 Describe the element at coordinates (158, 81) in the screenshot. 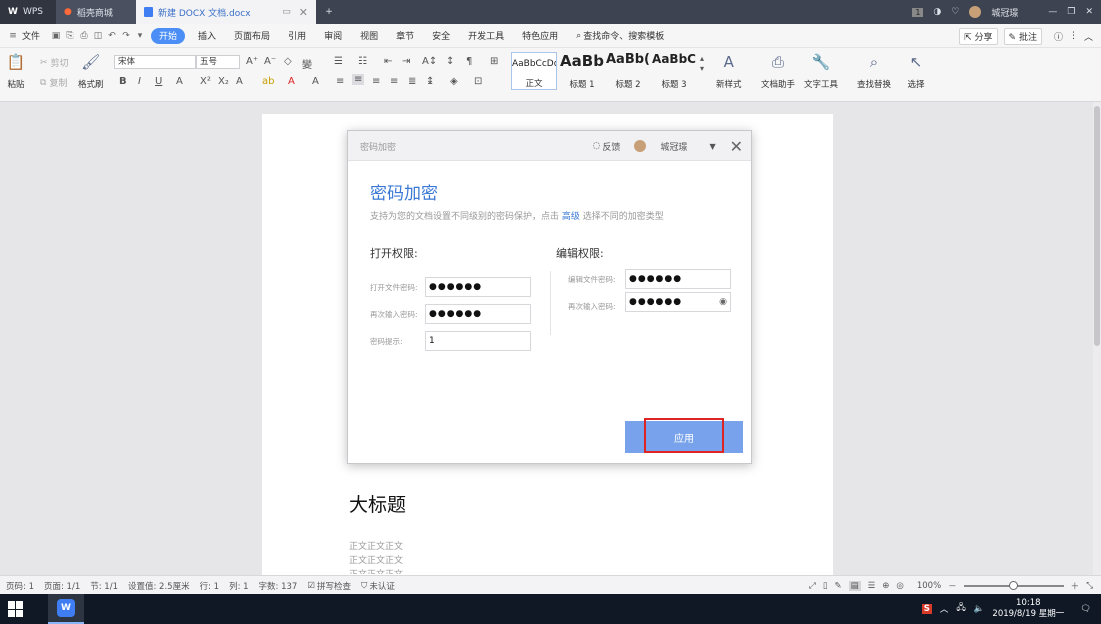

I see `underline-icon: U` at that location.